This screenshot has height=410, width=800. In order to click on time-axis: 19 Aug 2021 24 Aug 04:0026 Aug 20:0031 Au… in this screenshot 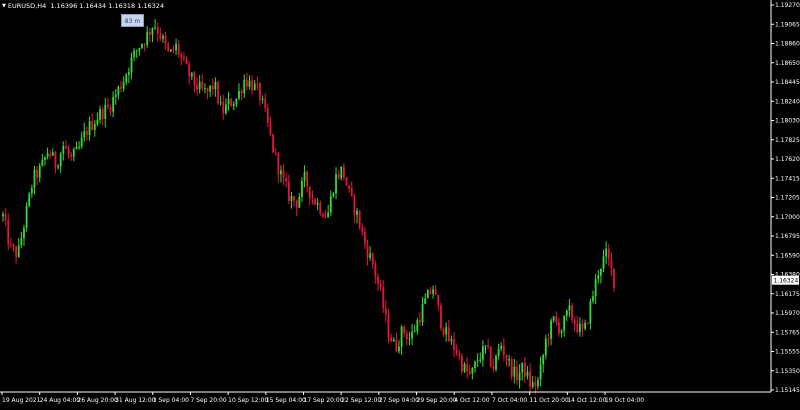, I will do `click(322, 398)`.